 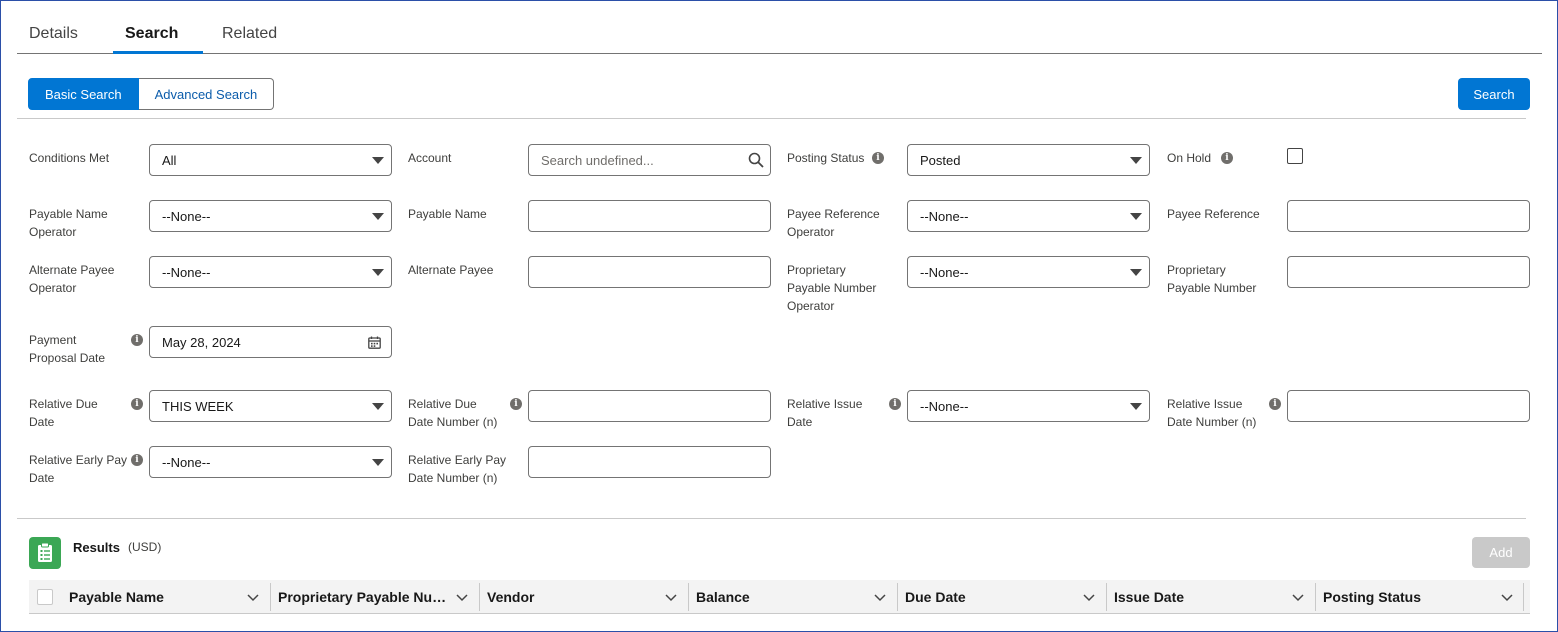 What do you see at coordinates (78, 469) in the screenshot?
I see `relative-early-pay-date-label: Relative Early Pay Date` at bounding box center [78, 469].